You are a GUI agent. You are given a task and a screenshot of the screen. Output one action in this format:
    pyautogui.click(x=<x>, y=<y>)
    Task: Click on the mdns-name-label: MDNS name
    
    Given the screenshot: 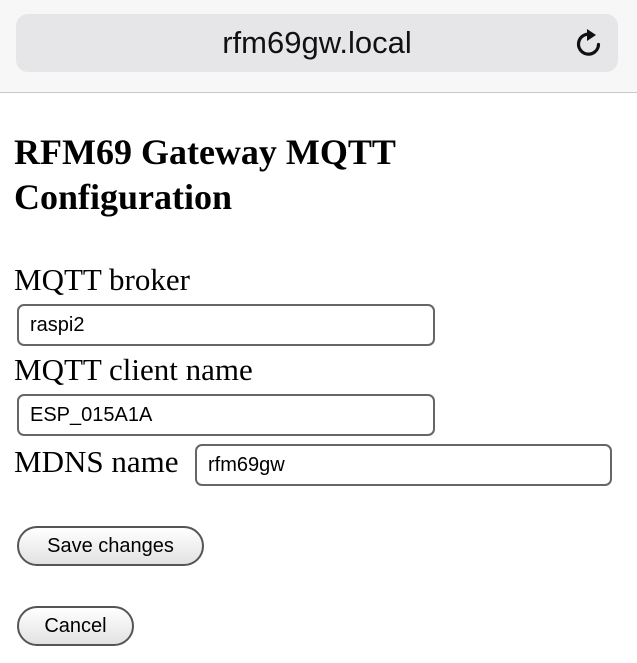 What is the action you would take?
    pyautogui.click(x=96, y=461)
    